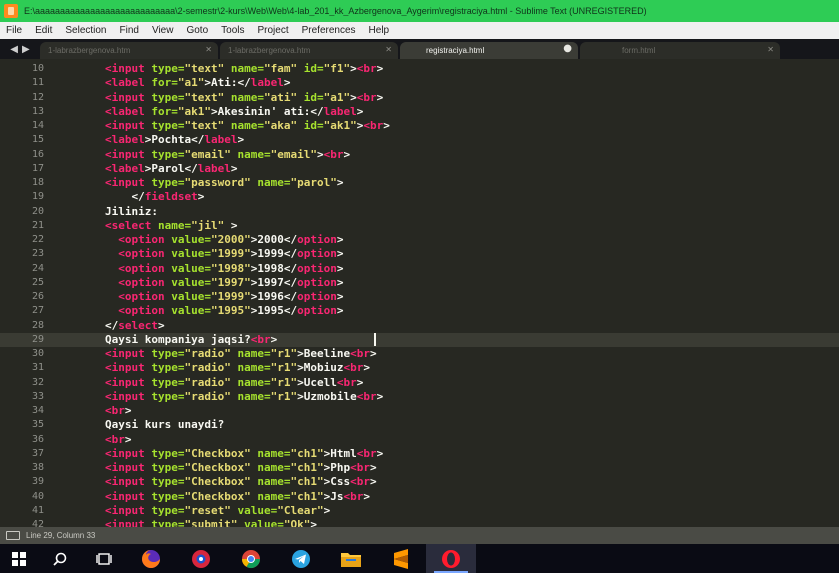 Image resolution: width=839 pixels, height=573 pixels. Describe the element at coordinates (419, 311) in the screenshot. I see `code-line: 27 <option value="1995">1995</option>` at that location.